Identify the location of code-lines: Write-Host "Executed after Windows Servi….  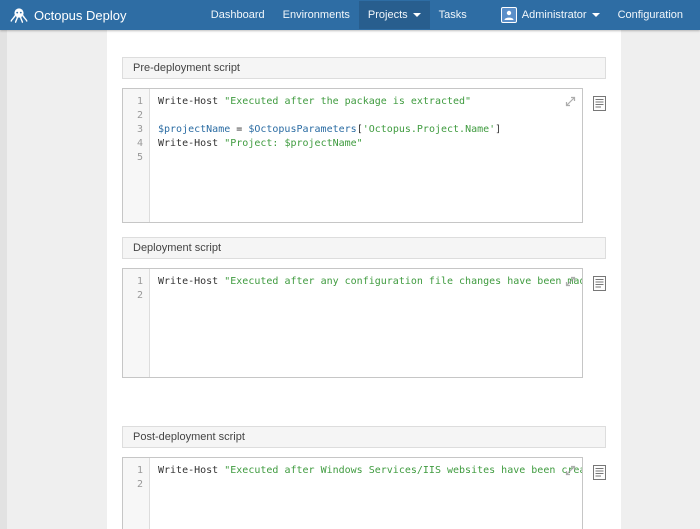
(366, 493).